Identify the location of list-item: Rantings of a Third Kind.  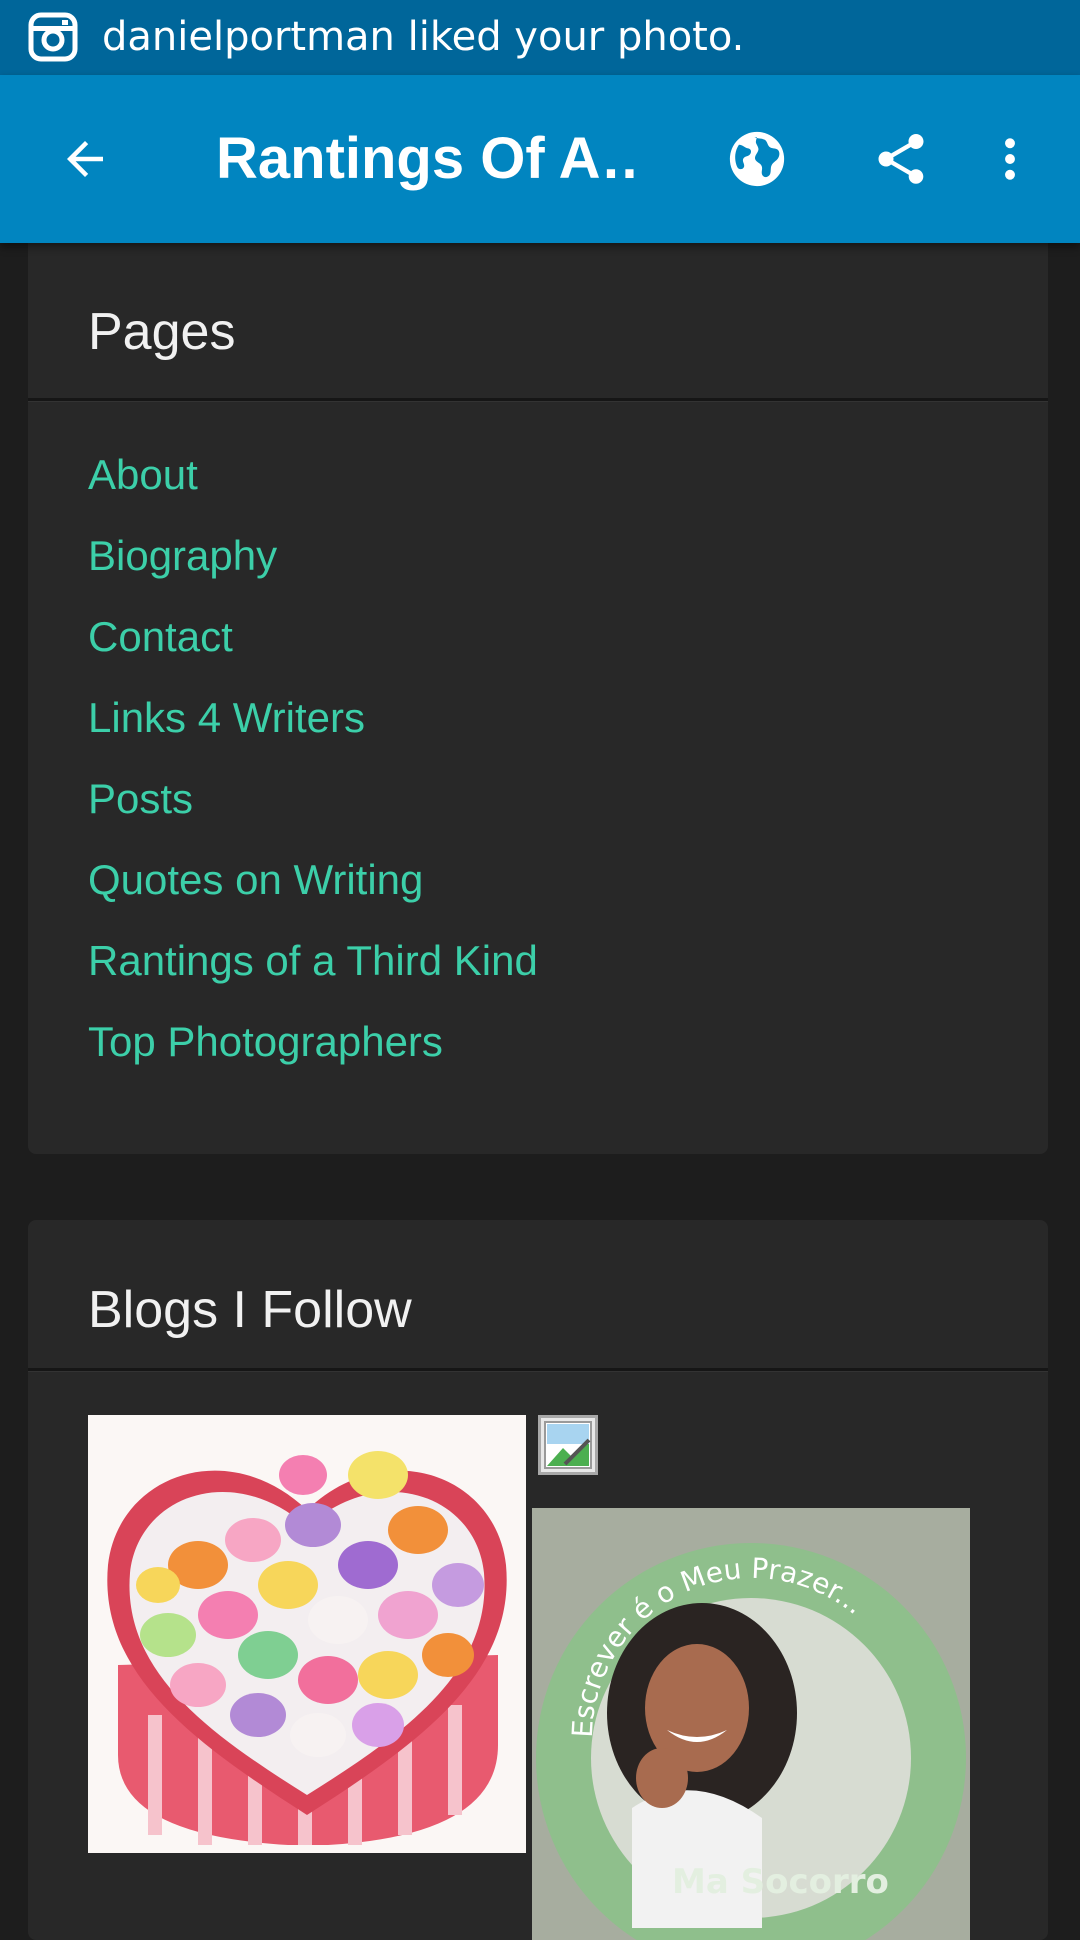
(313, 974).